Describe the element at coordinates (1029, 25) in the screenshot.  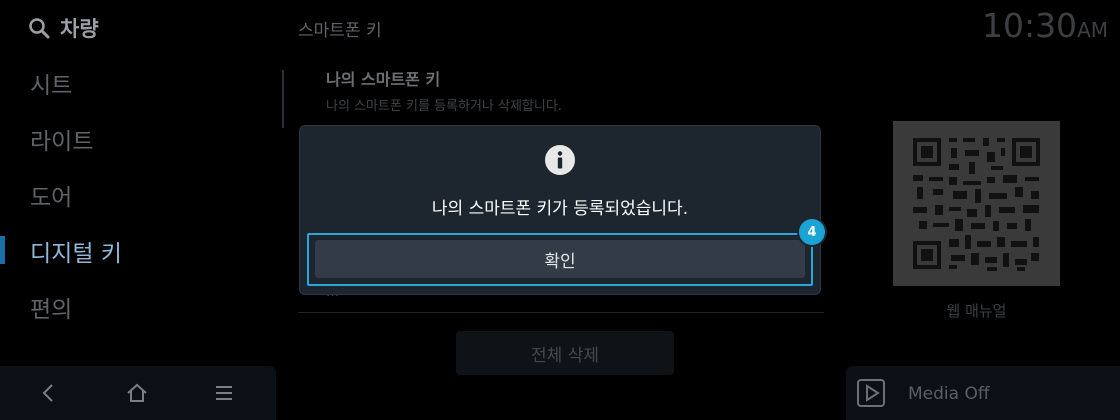
I see `clock-time: 10:30` at that location.